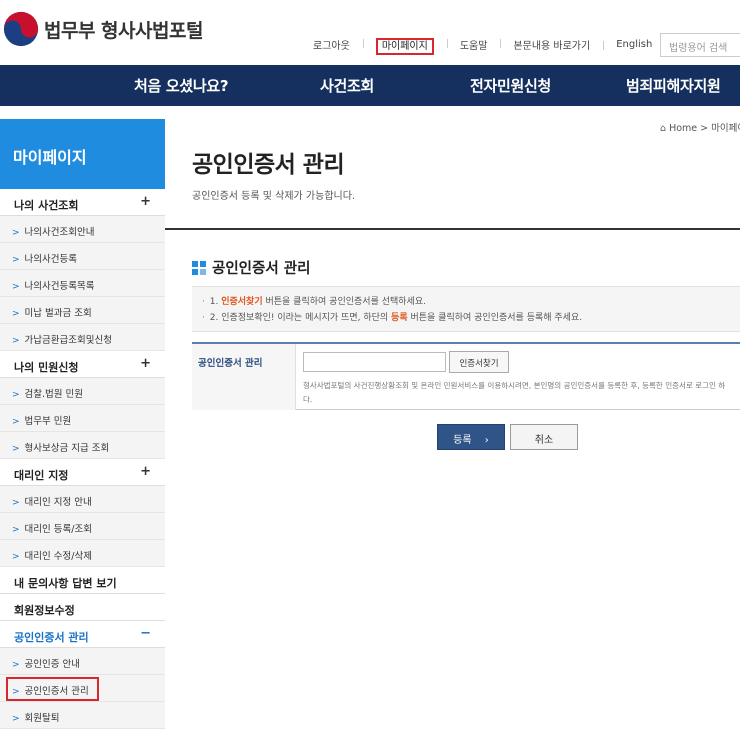 Image resolution: width=740 pixels, height=752 pixels. I want to click on sidebar-group-my-case: 나의 사건조회 +, so click(82, 202).